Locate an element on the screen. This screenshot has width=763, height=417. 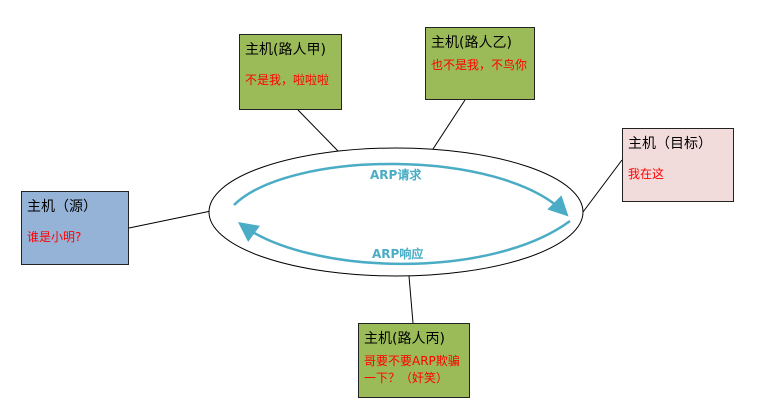
link-target is located at coordinates (602, 186).